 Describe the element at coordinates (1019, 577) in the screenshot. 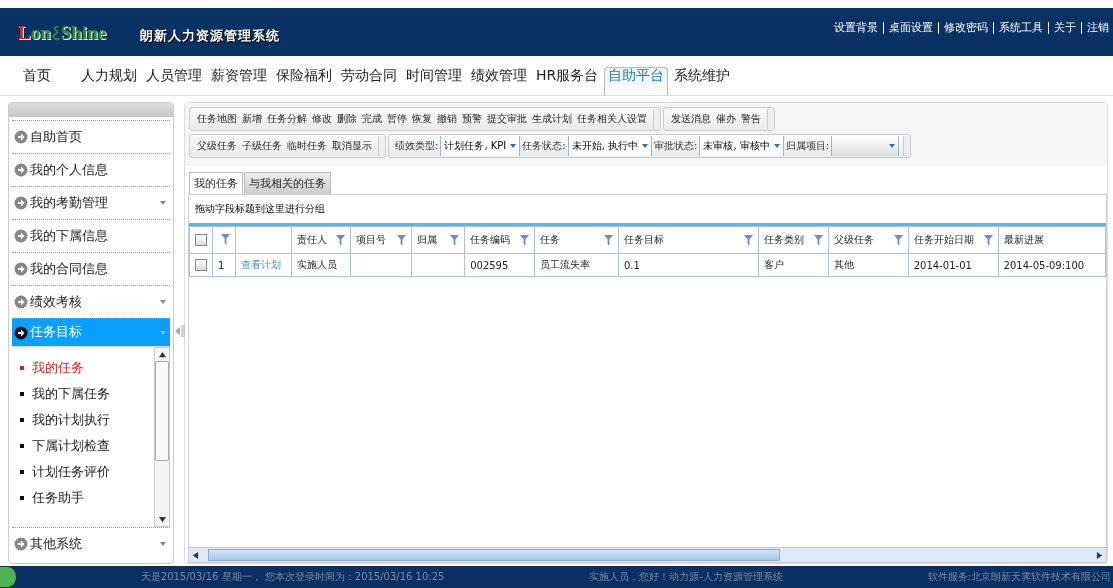

I see `status-text: 软件服务:北京朗新天霁软件技术有限公司` at that location.